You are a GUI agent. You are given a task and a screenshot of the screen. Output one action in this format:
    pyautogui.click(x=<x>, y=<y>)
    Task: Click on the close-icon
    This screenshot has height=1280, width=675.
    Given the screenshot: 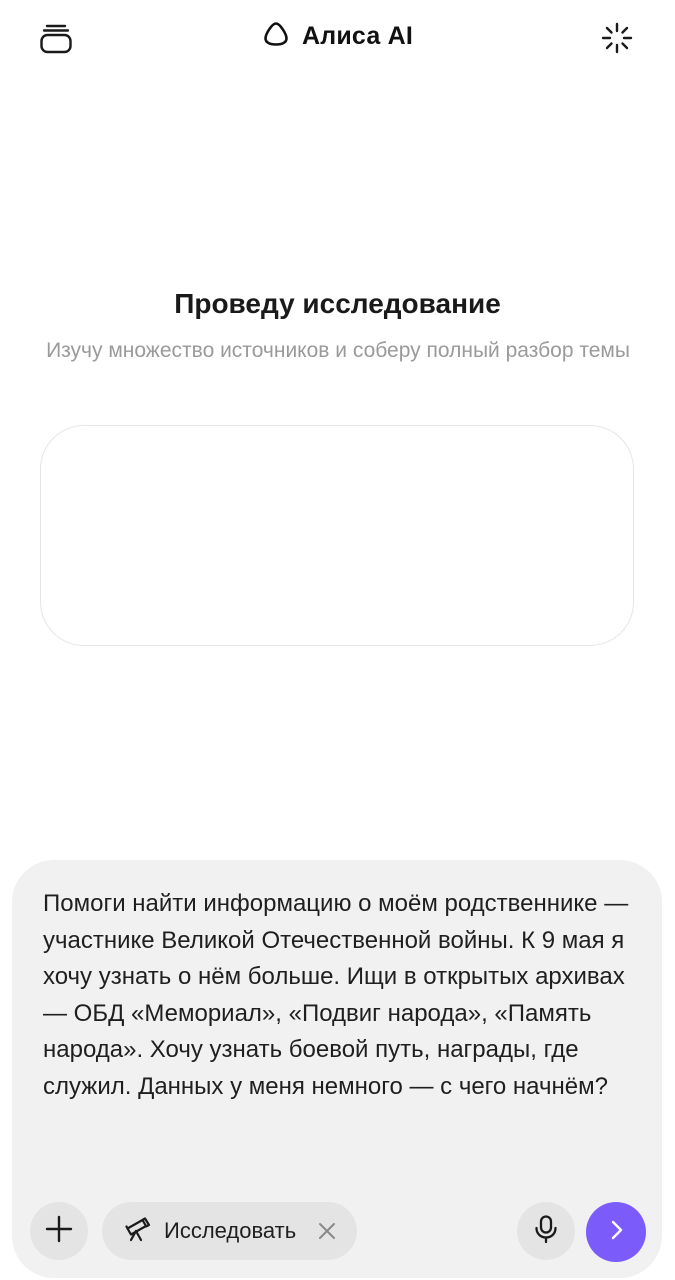 What is the action you would take?
    pyautogui.click(x=327, y=1231)
    